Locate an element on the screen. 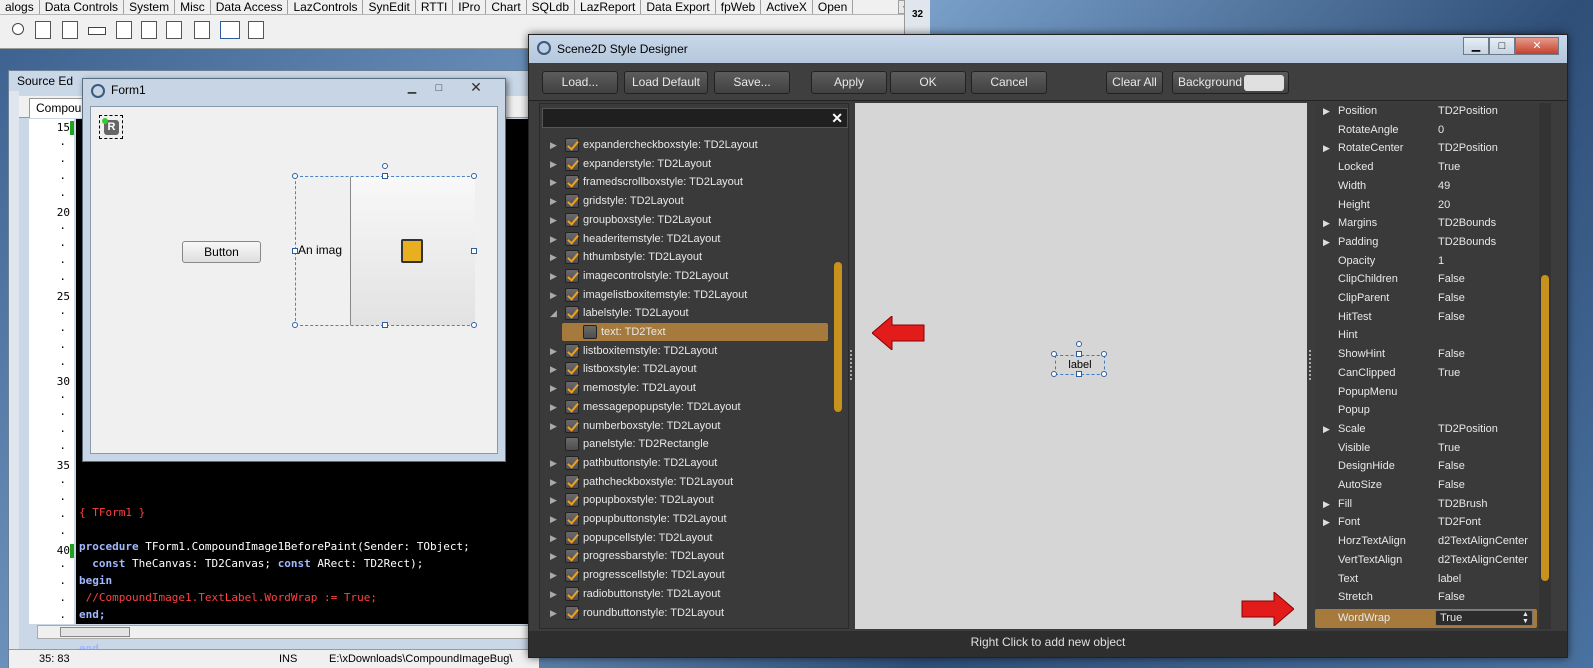  checkgroup-component-icon is located at coordinates (174, 30).